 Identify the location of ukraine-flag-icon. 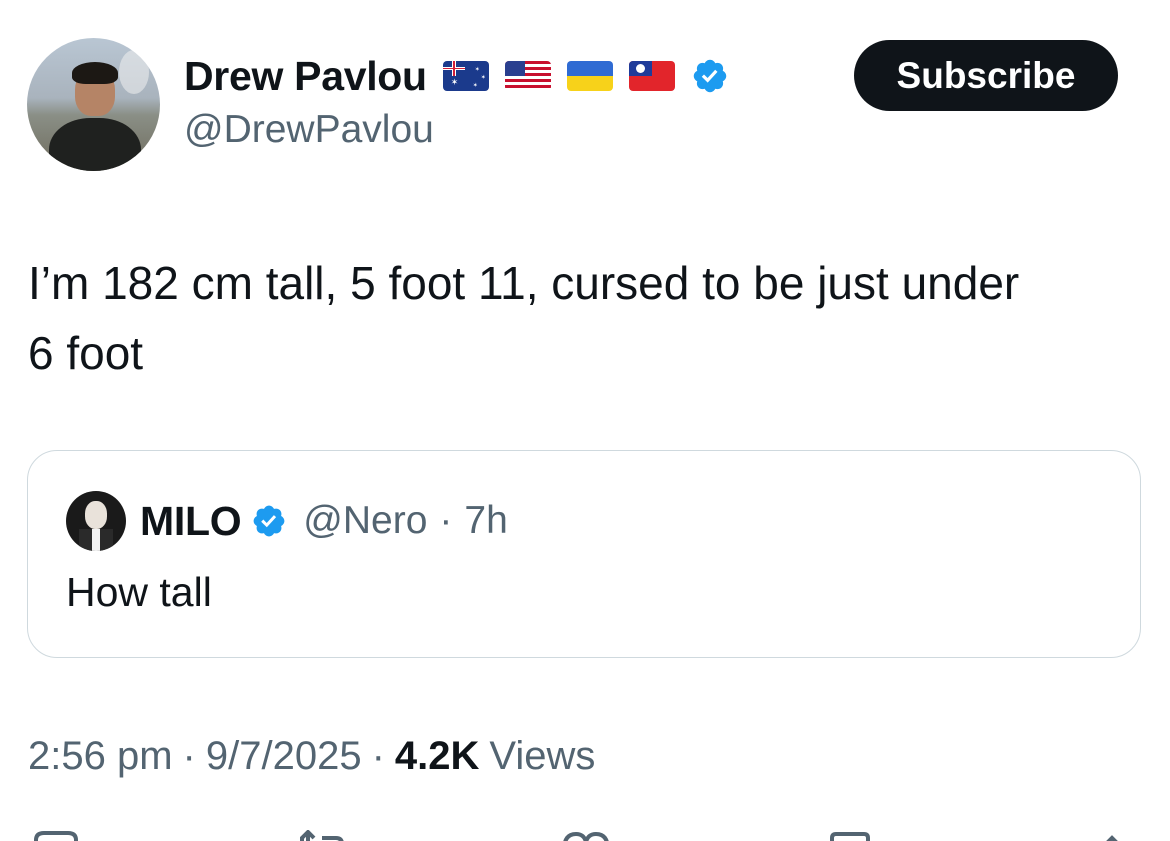
(589, 76).